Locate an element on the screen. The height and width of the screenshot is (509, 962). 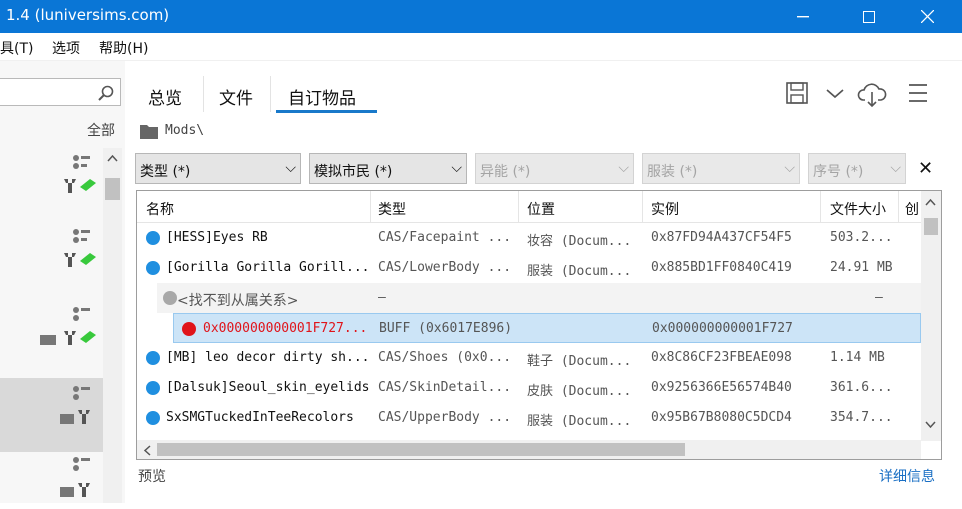
camera-wrench-tag-icon is located at coordinates (68, 326).